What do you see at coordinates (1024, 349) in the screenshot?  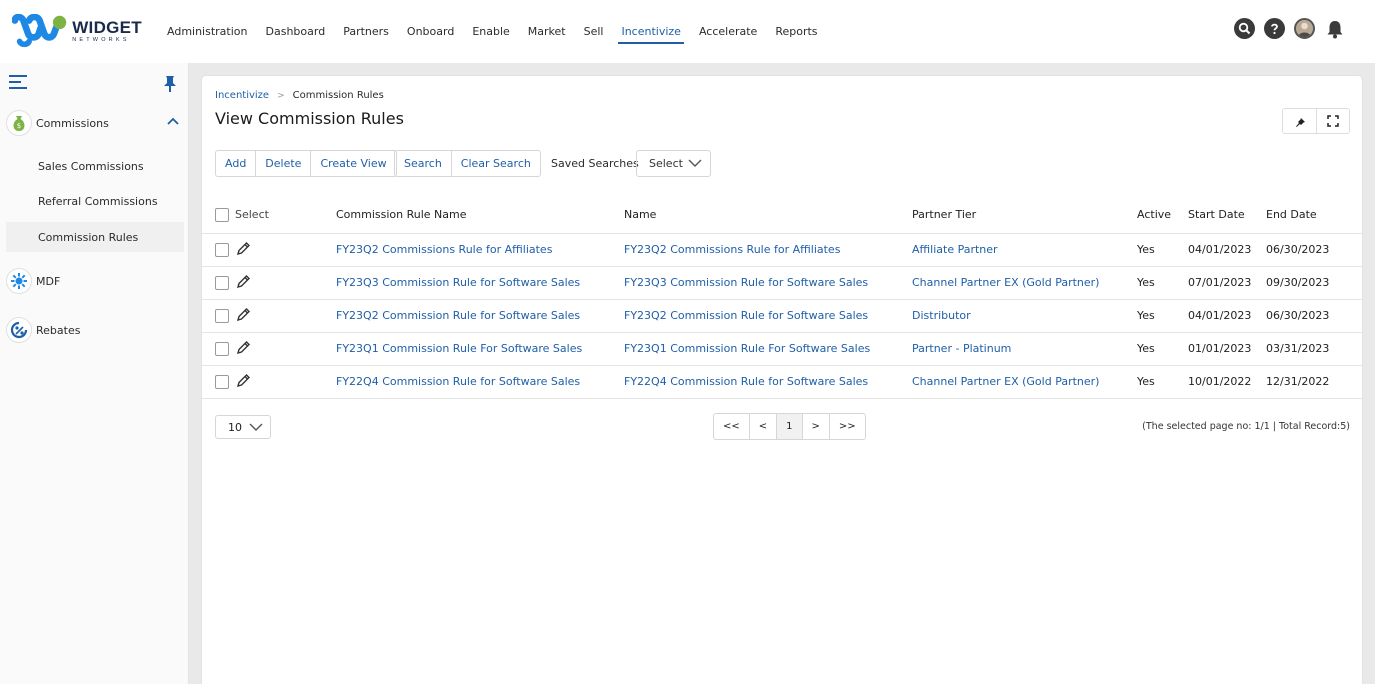 I see `partner-tier-link: Partner - Platinum` at bounding box center [1024, 349].